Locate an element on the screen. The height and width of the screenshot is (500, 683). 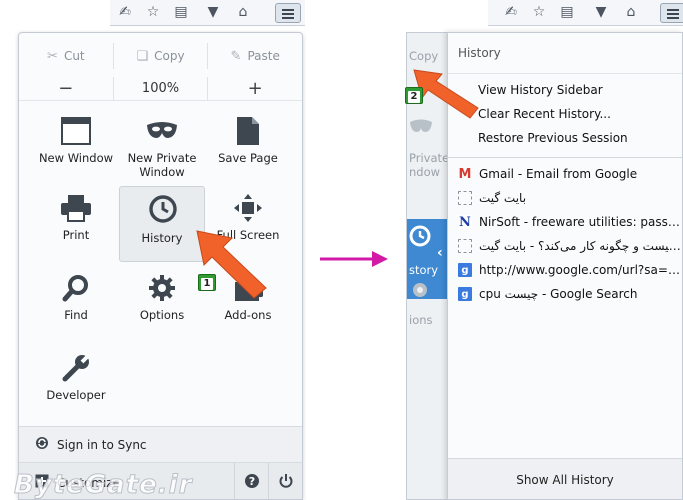
history-entry: بایت گیت is located at coordinates (570, 198).